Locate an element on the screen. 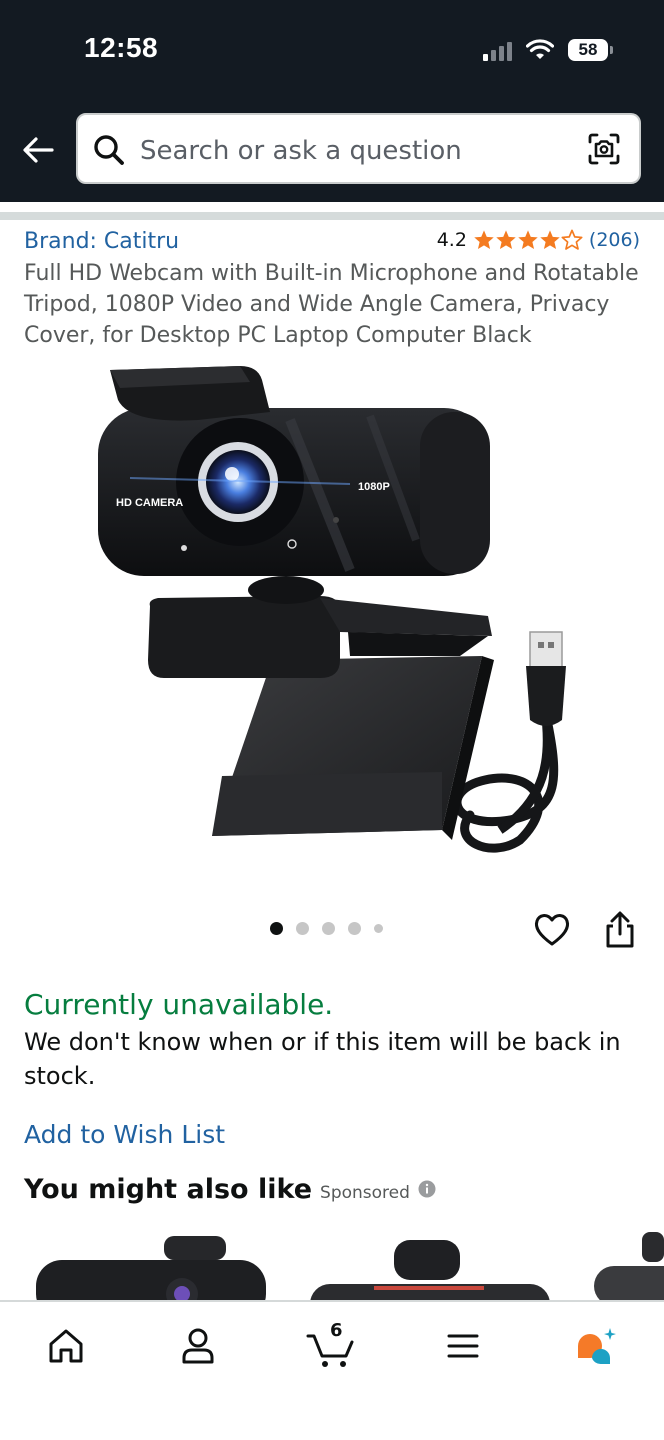 Image resolution: width=664 pixels, height=1440 pixels. camera-label-resolution: 1080P is located at coordinates (374, 487).